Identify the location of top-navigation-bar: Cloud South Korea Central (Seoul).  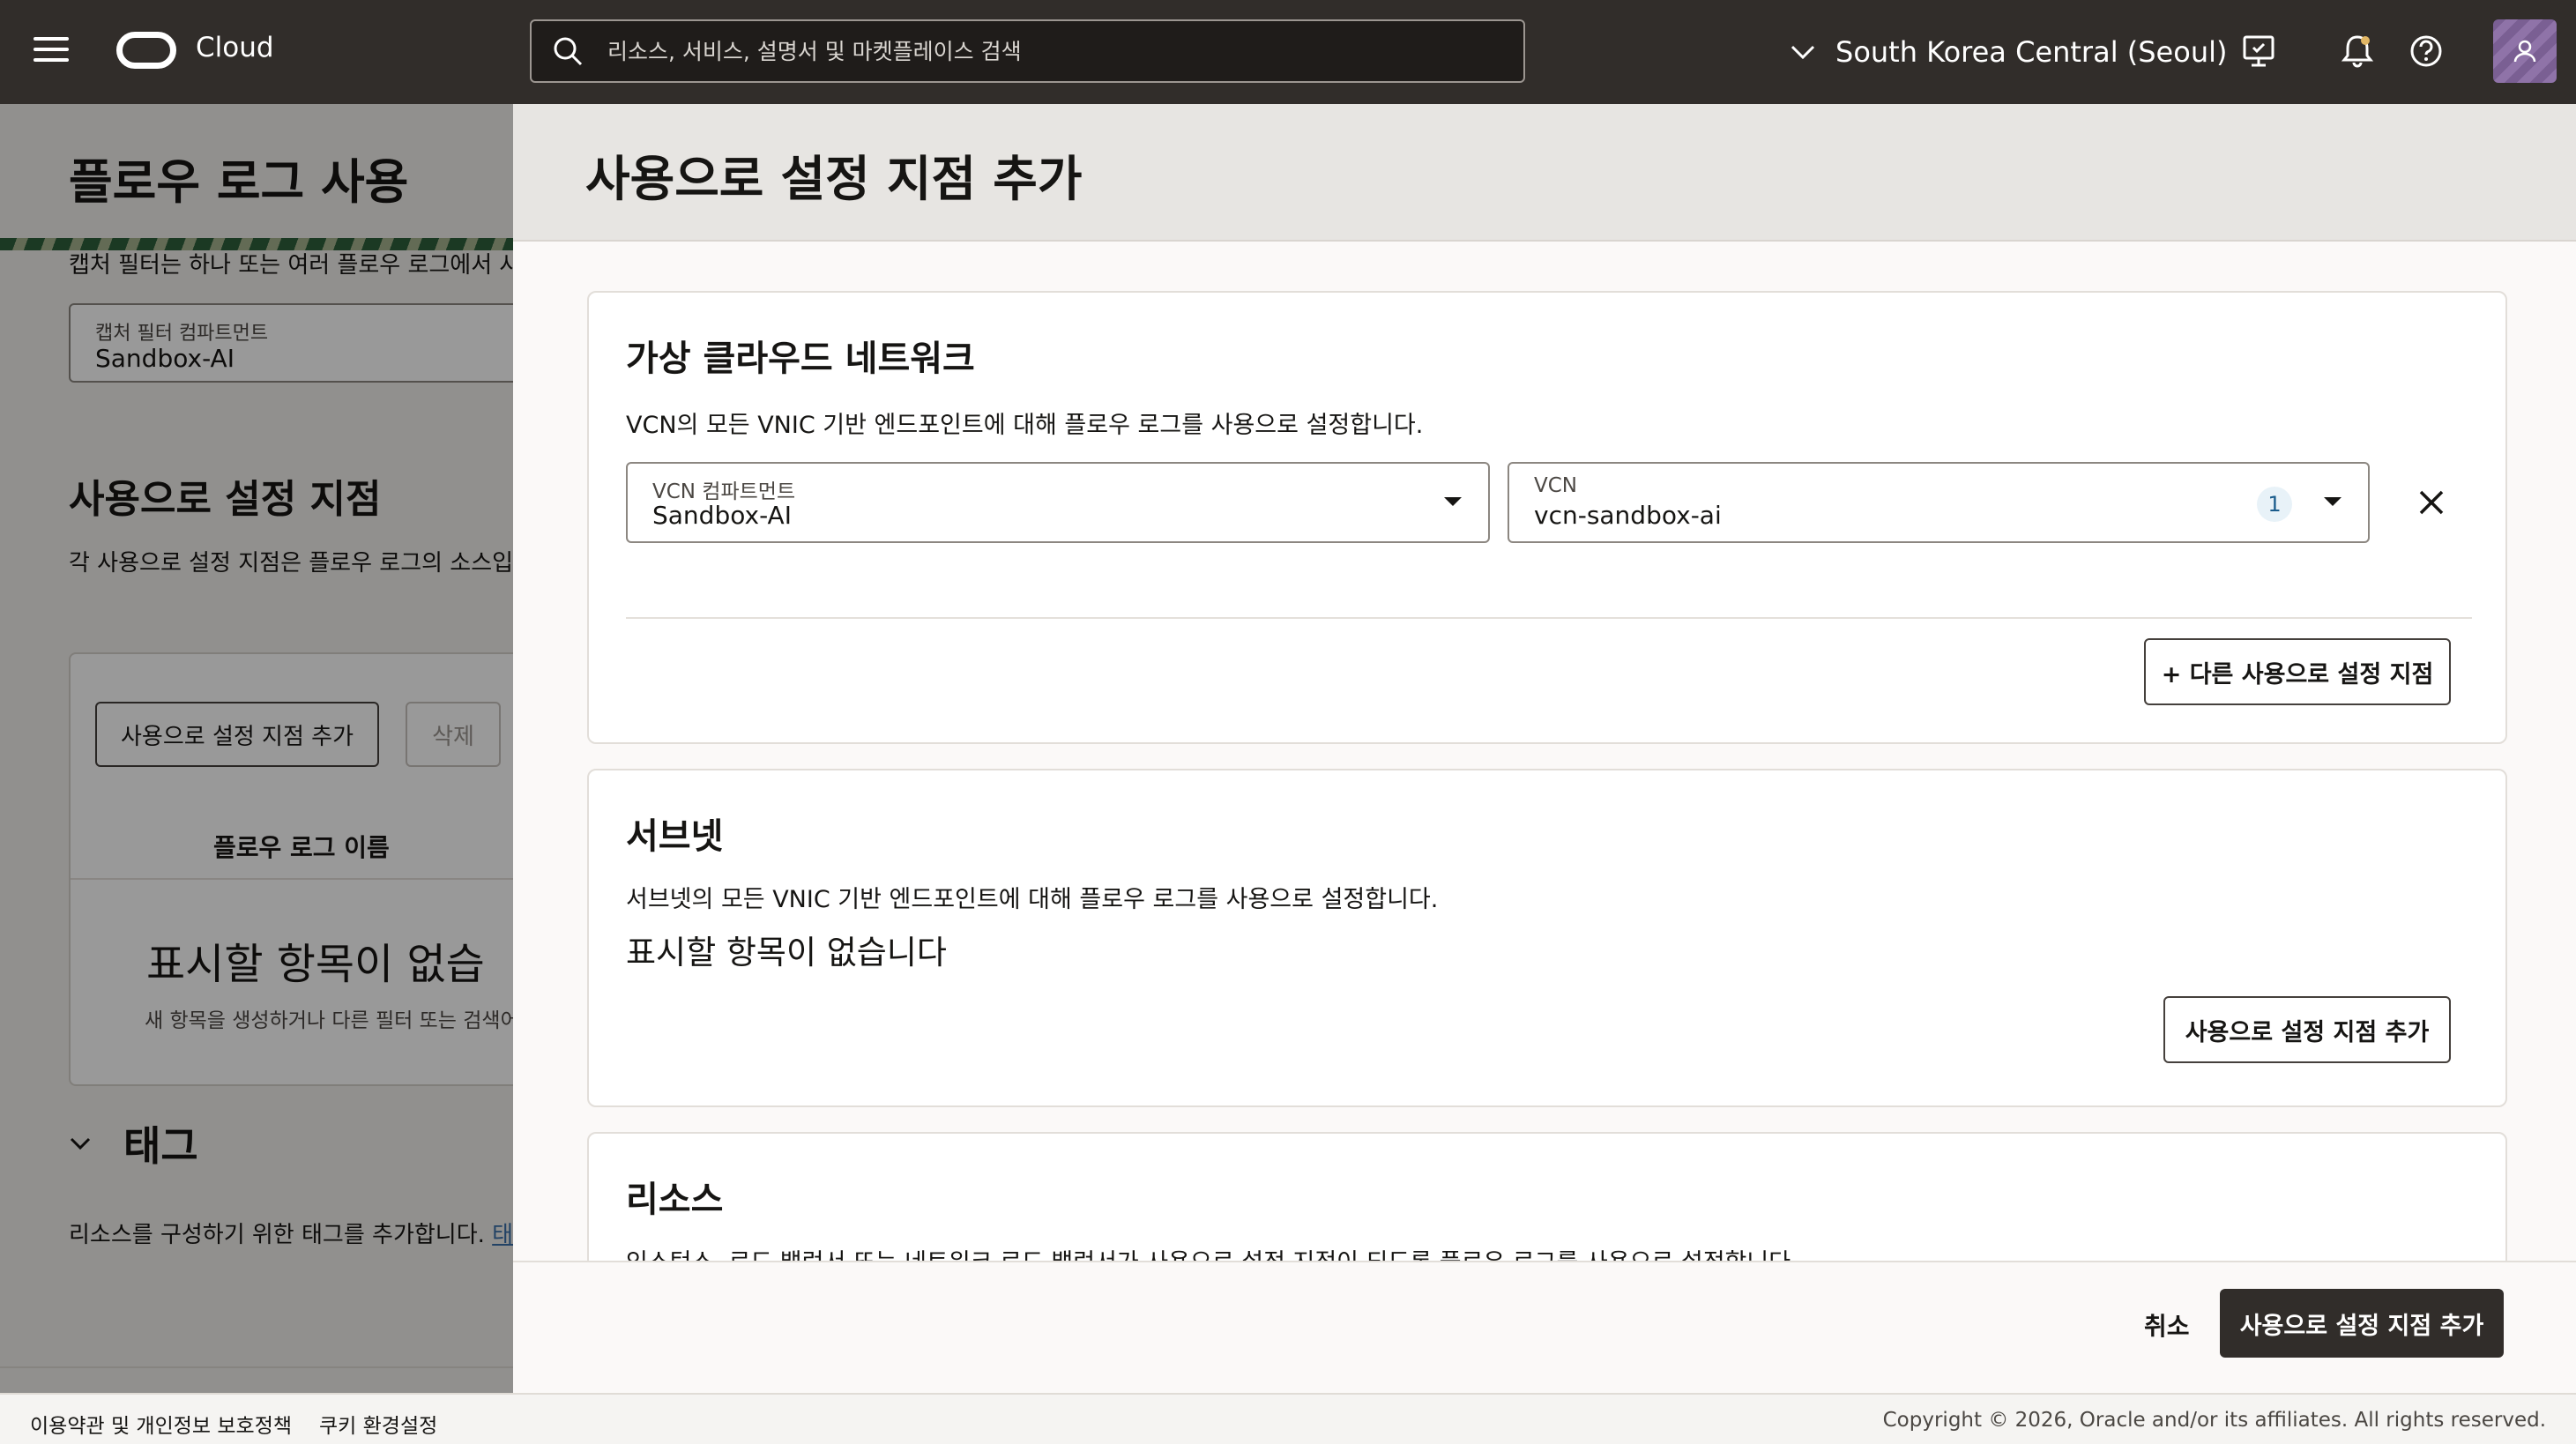
(1288, 52).